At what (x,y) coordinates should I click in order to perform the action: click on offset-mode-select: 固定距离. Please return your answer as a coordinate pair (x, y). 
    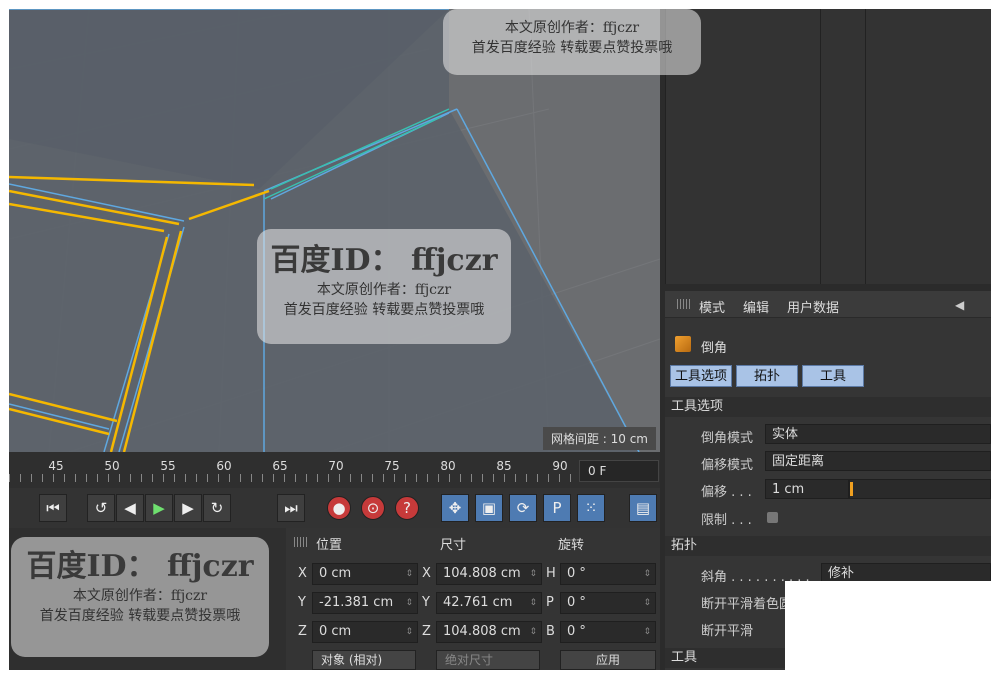
    Looking at the image, I should click on (878, 461).